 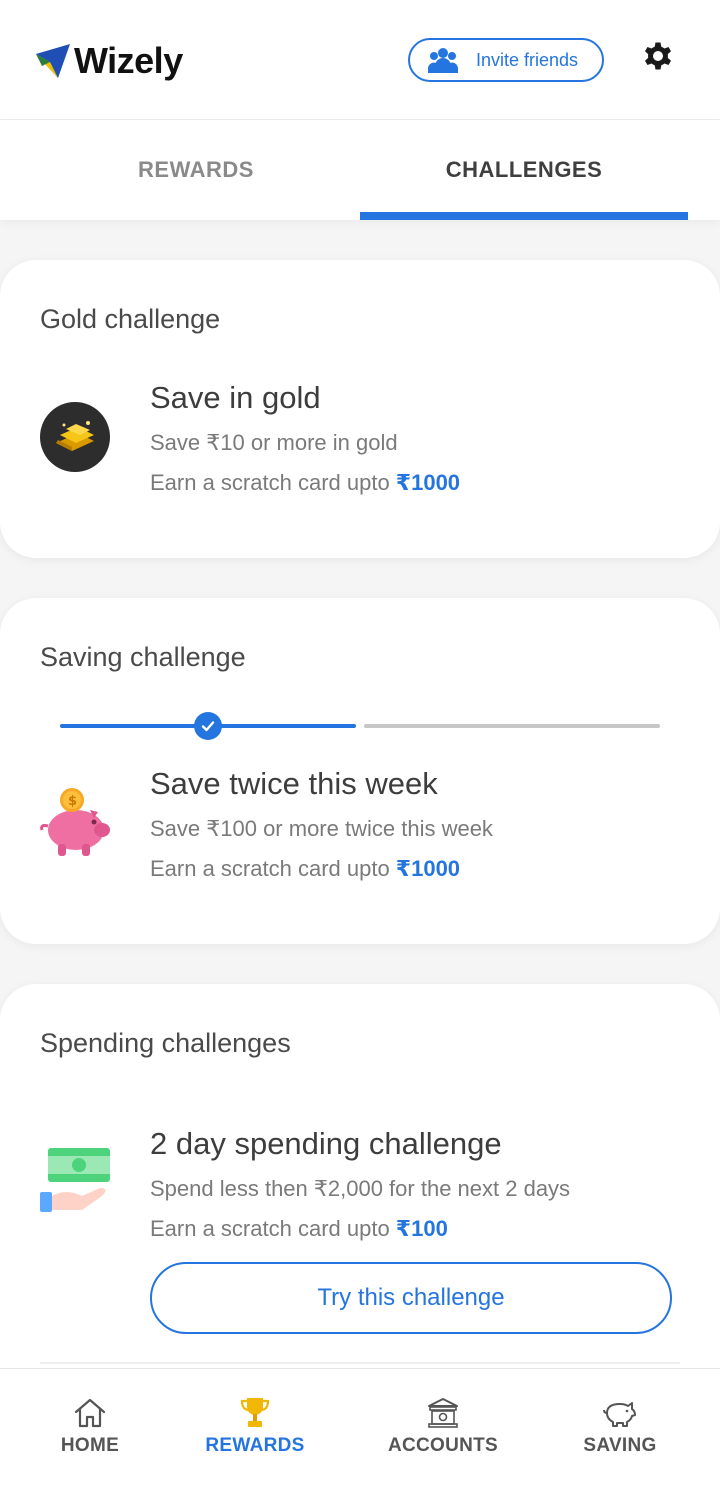 What do you see at coordinates (75, 1180) in the screenshot?
I see `money-hand-icon` at bounding box center [75, 1180].